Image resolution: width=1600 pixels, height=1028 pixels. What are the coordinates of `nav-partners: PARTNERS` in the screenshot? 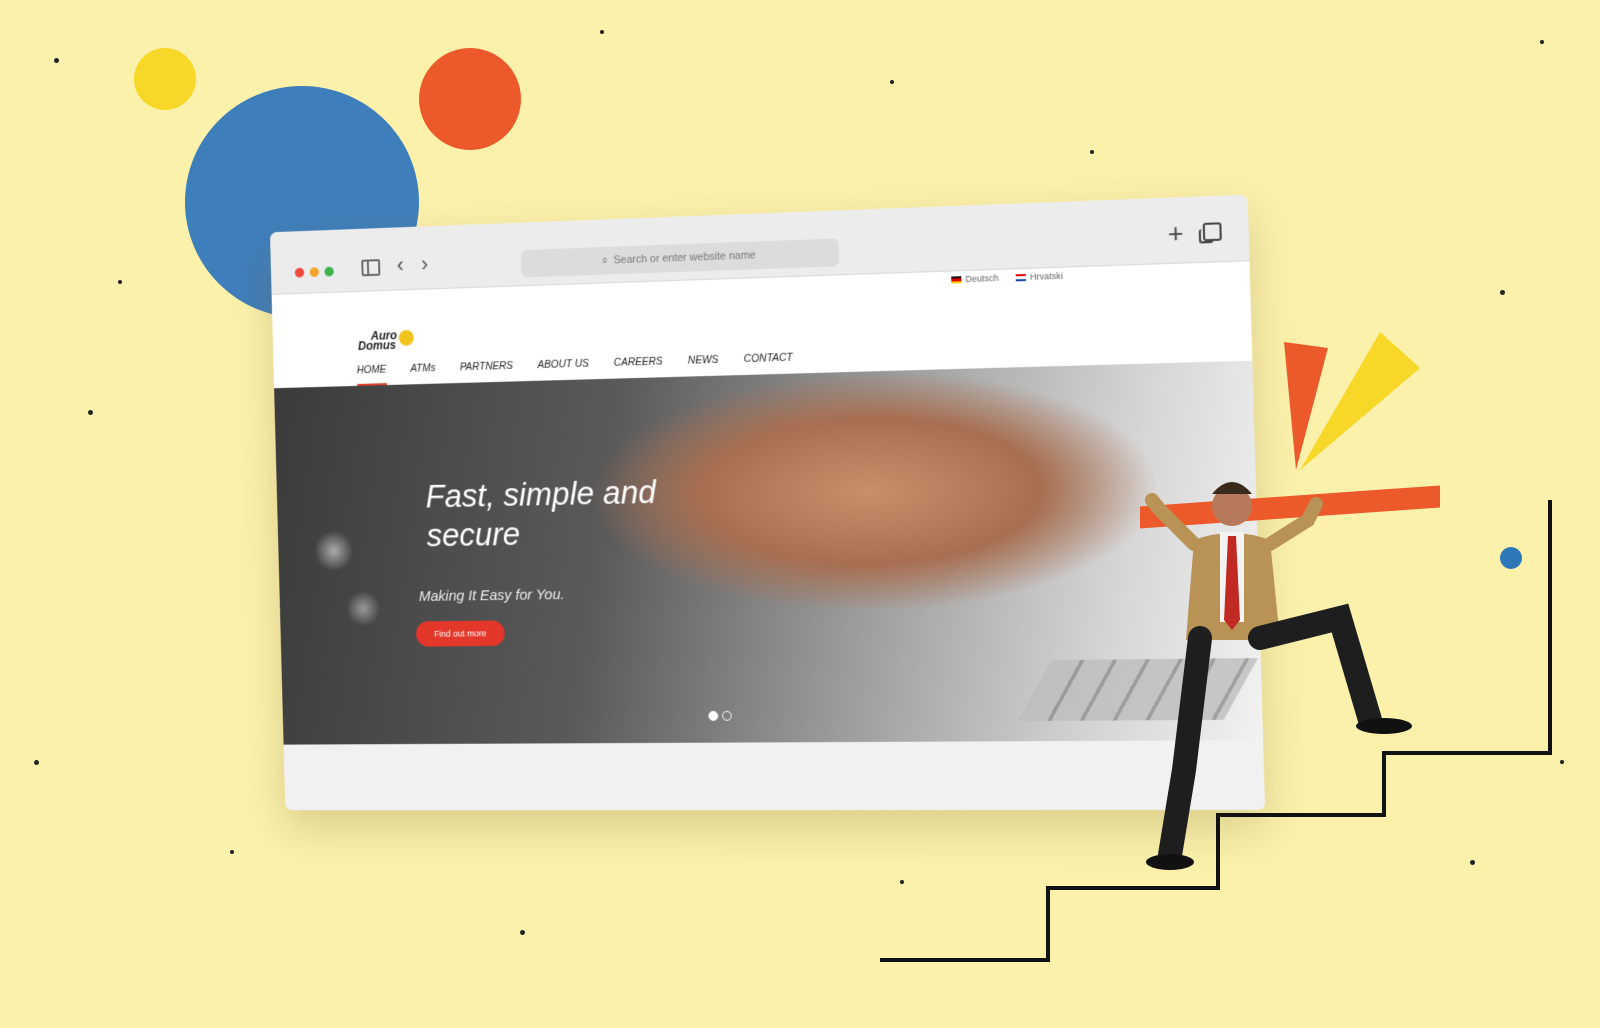 It's located at (487, 371).